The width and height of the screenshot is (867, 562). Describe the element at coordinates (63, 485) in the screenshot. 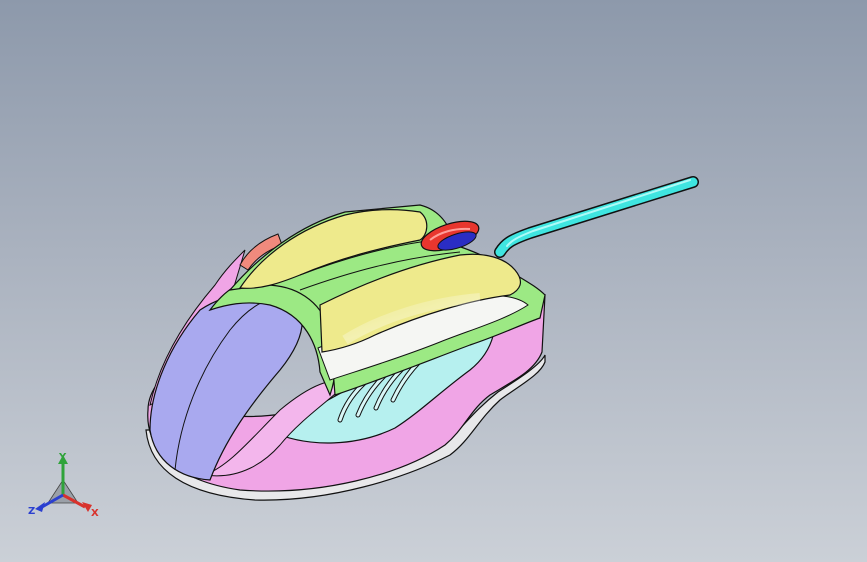

I see `coordinate-triad-icon: Y X Z` at that location.